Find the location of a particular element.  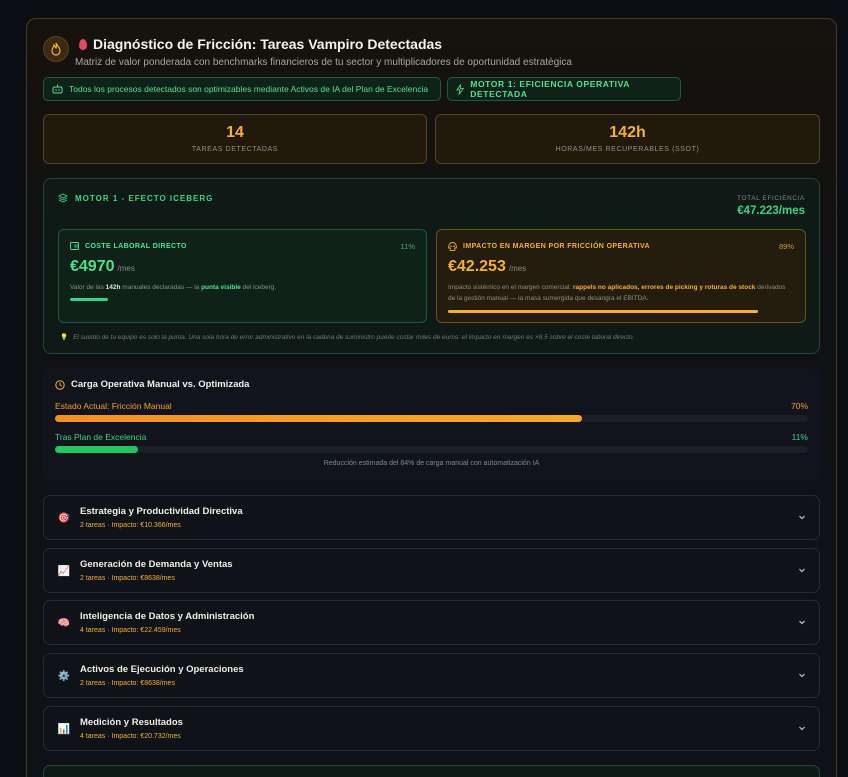

direct-labor-amount: €4970/mes is located at coordinates (102, 267).